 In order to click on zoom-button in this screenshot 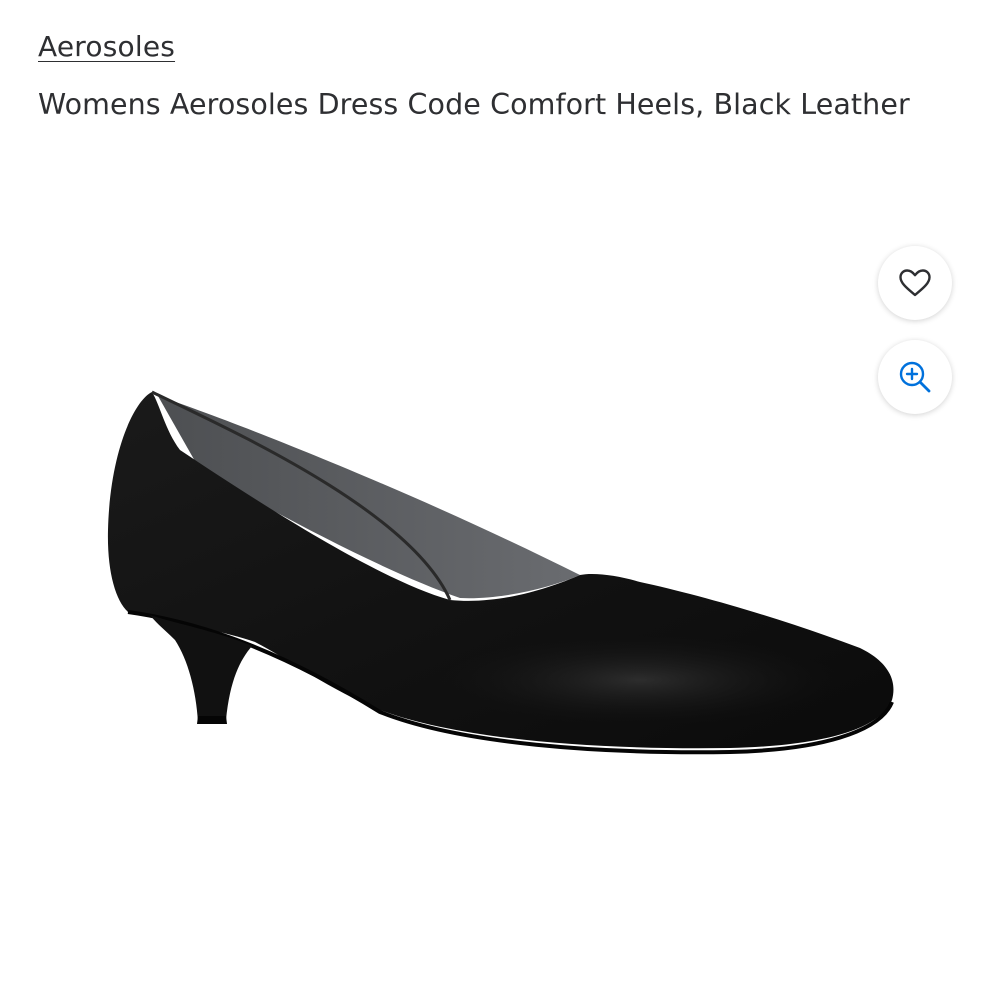, I will do `click(915, 377)`.